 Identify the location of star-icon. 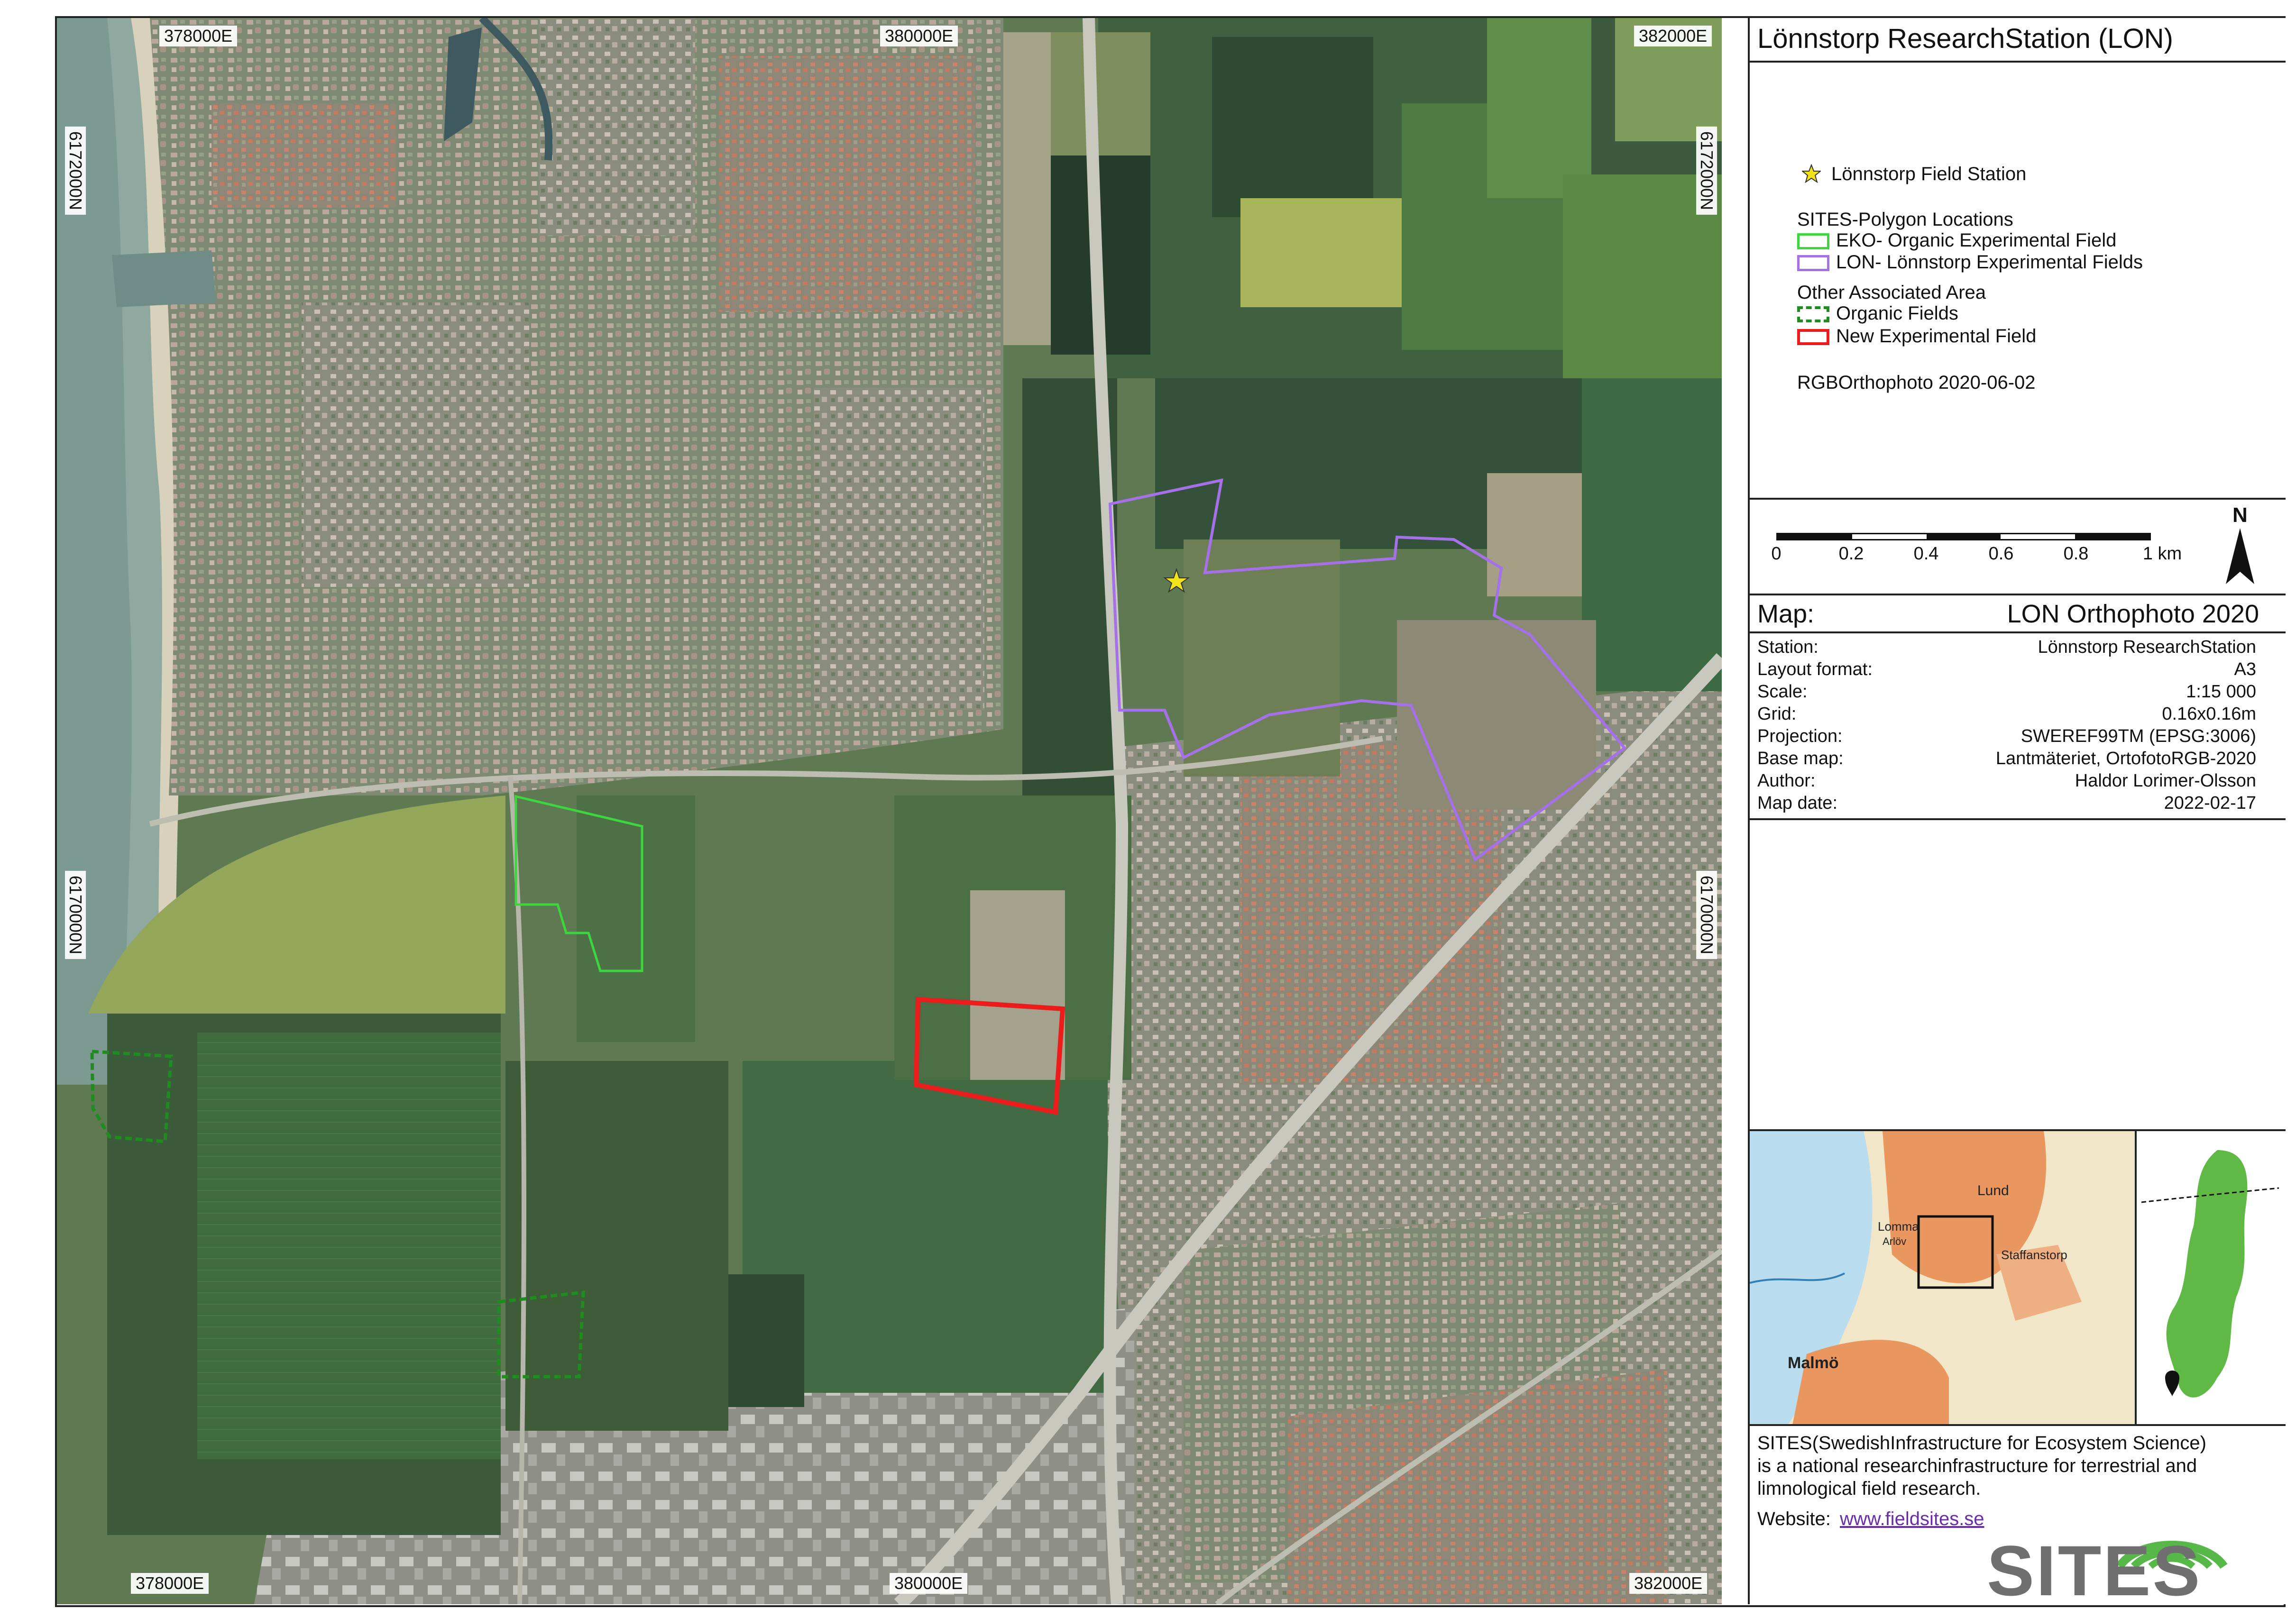
(1811, 173).